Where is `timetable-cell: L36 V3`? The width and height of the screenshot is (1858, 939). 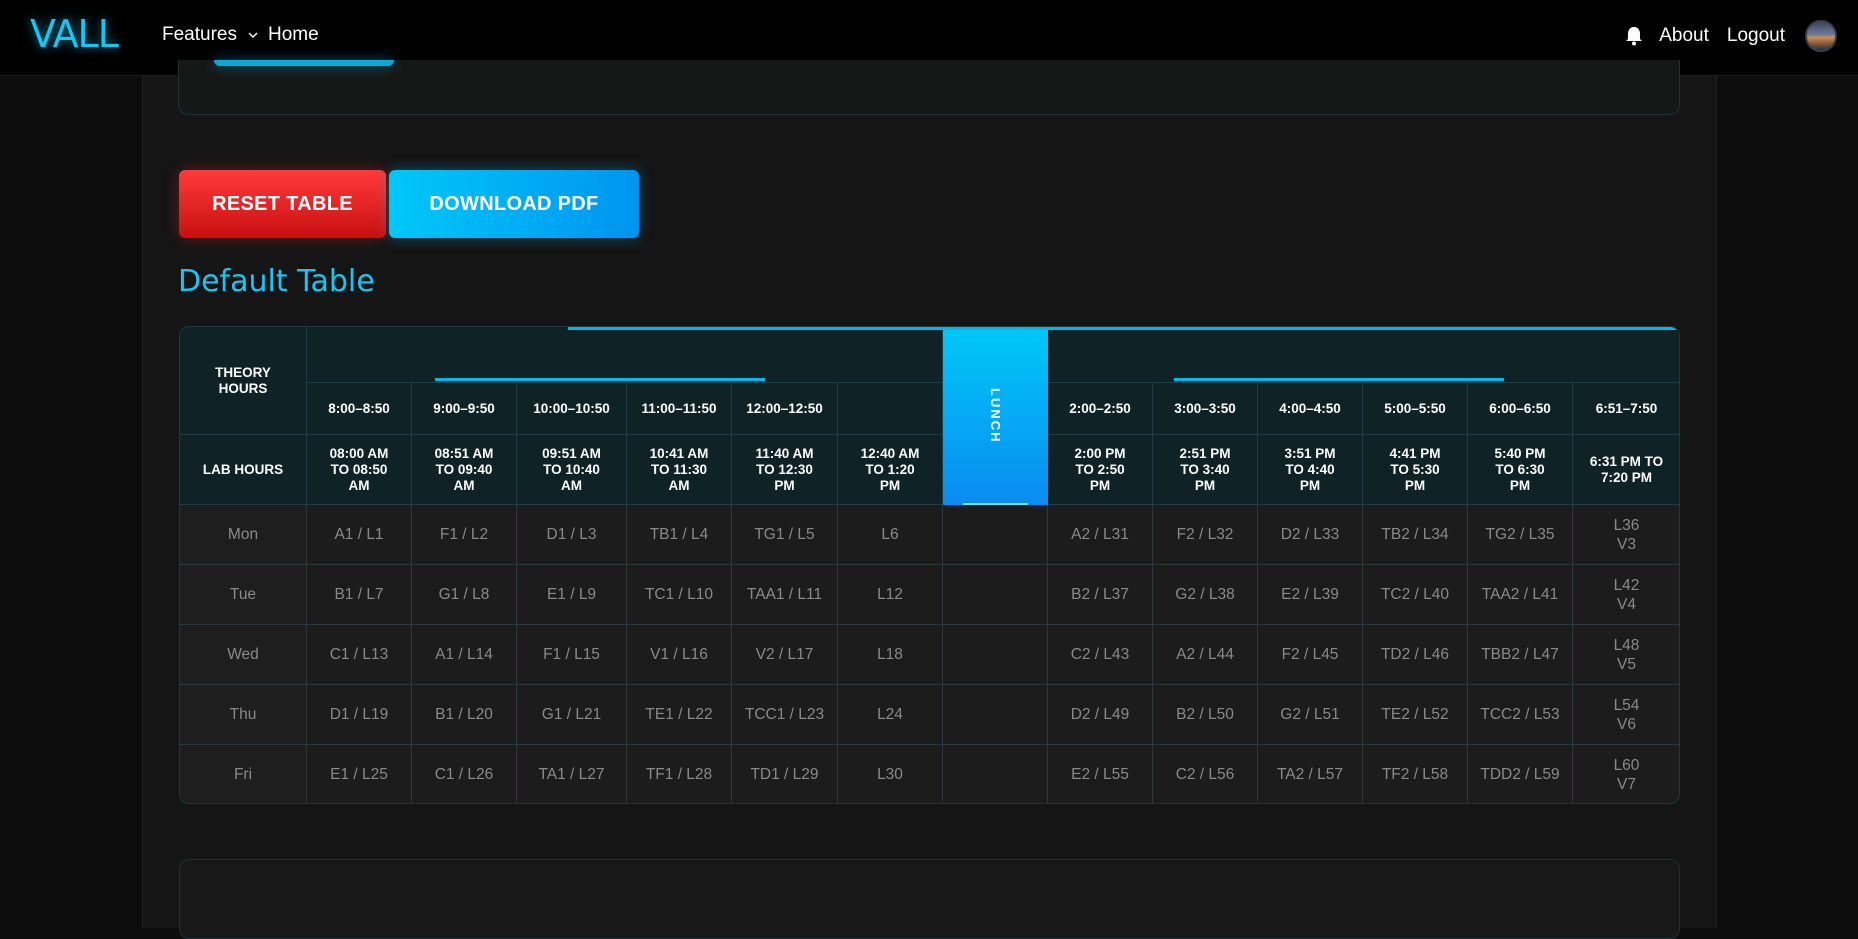
timetable-cell: L36 V3 is located at coordinates (1626, 535).